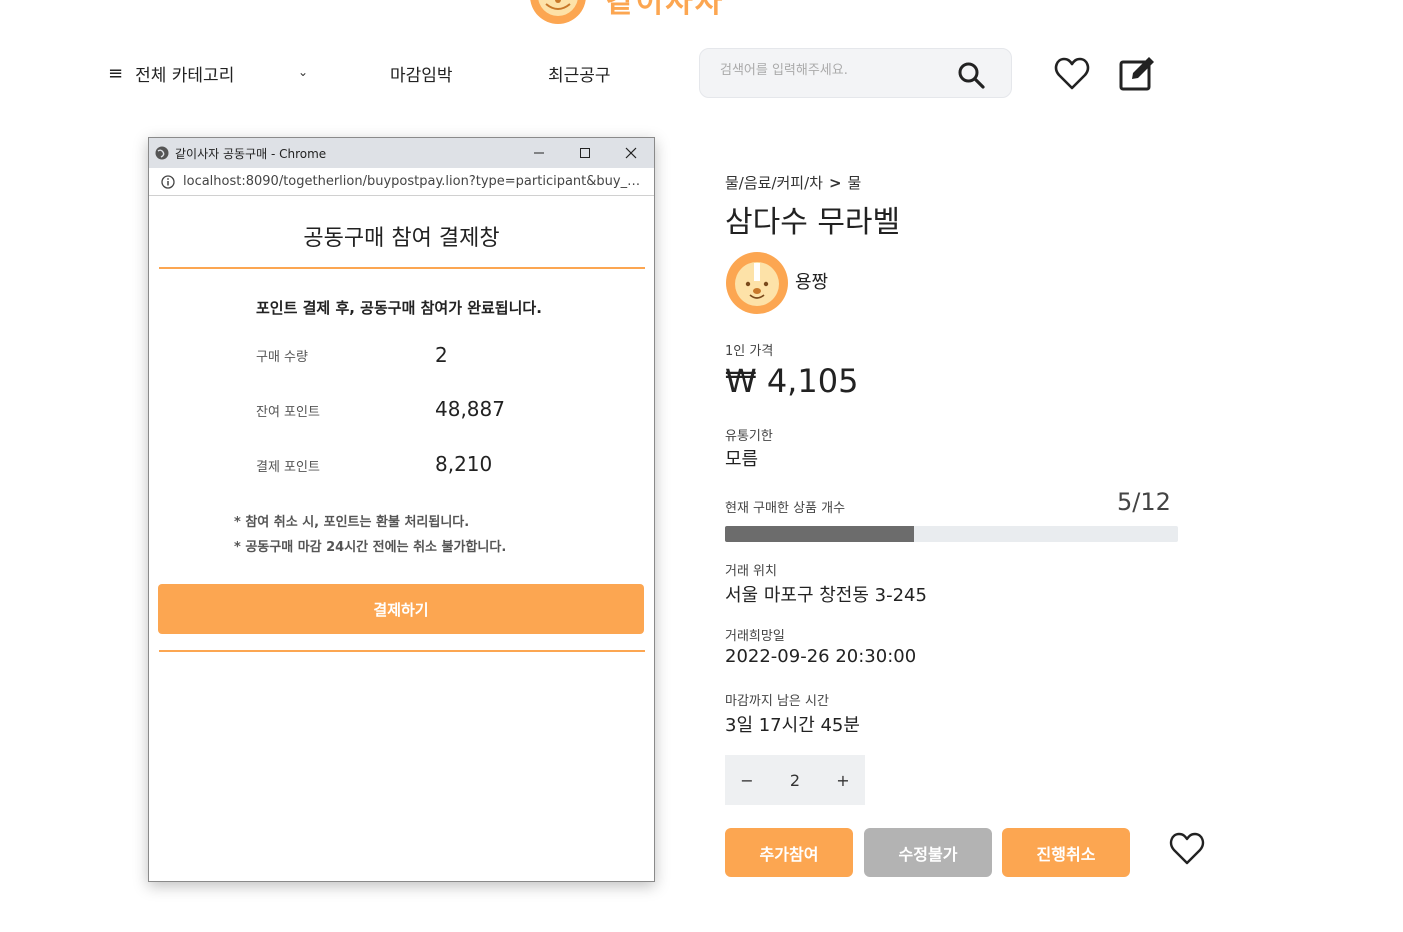 The image size is (1403, 932). I want to click on nav-recent: 최근공구, so click(579, 73).